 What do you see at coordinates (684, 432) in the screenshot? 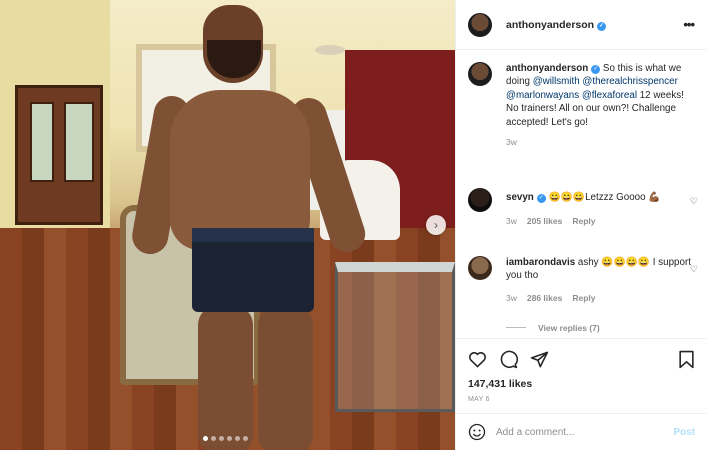
I see `post-comment-button: Post` at bounding box center [684, 432].